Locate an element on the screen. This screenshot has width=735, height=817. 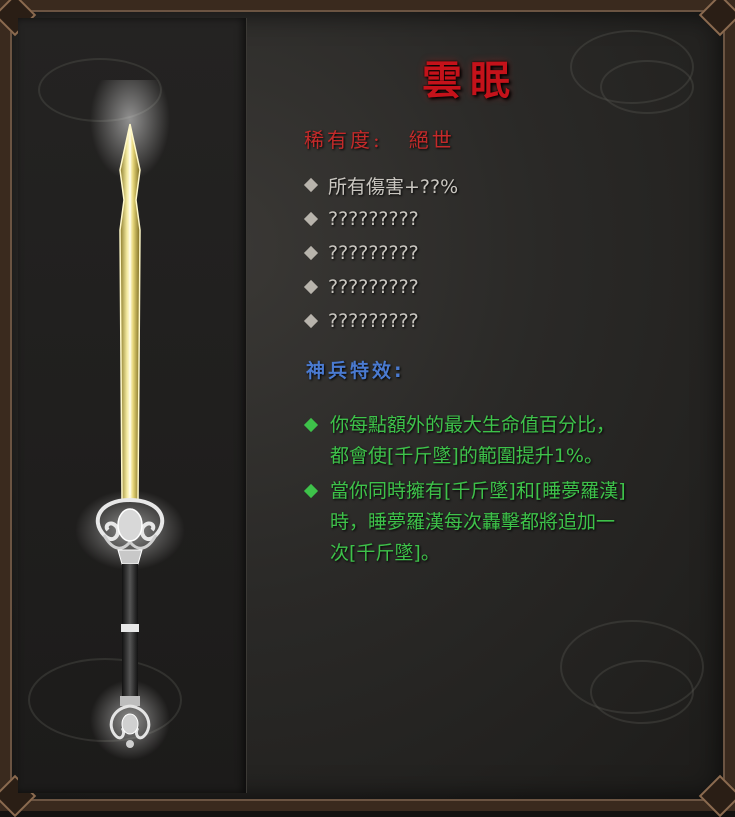
special-effect-text: 你每點額外的最大生命值百分比， 都會使[千斤墜]的範圍提升1%。 is located at coordinates (473, 440).